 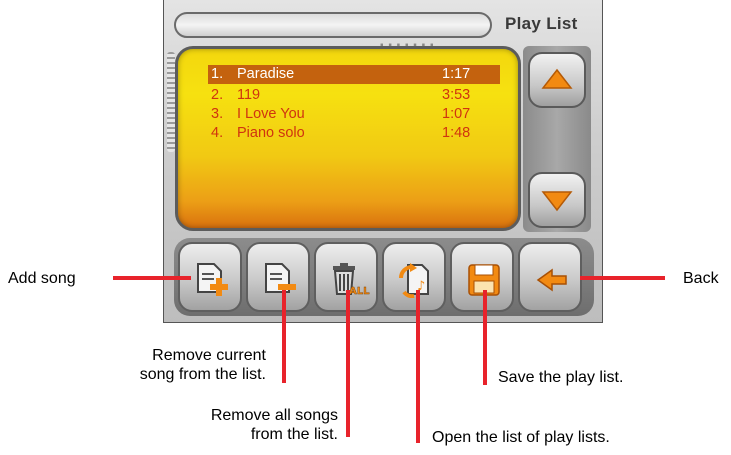 I want to click on title-bar-field, so click(x=333, y=25).